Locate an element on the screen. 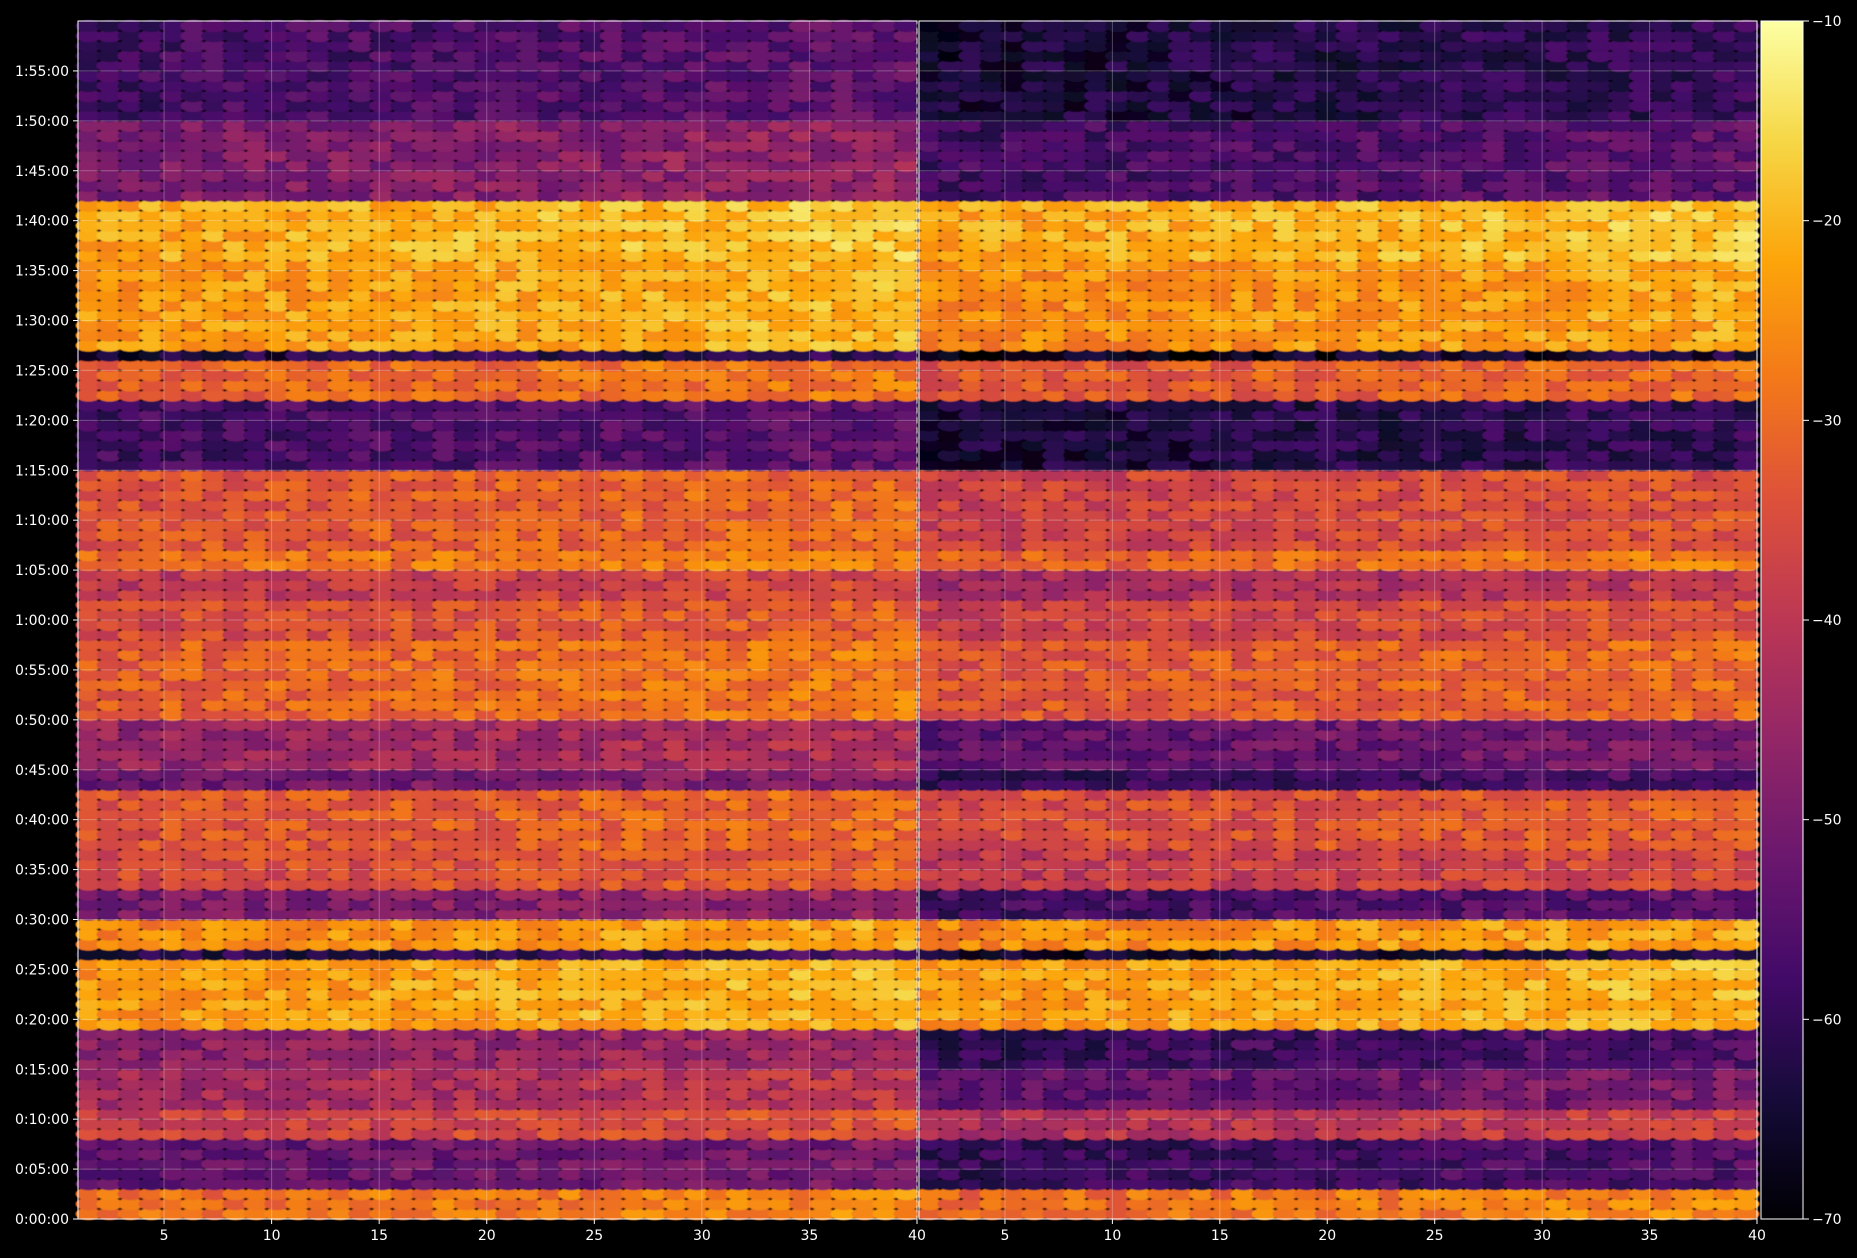 This screenshot has height=1258, width=1857. x-tick-label: 35 is located at coordinates (810, 1236).